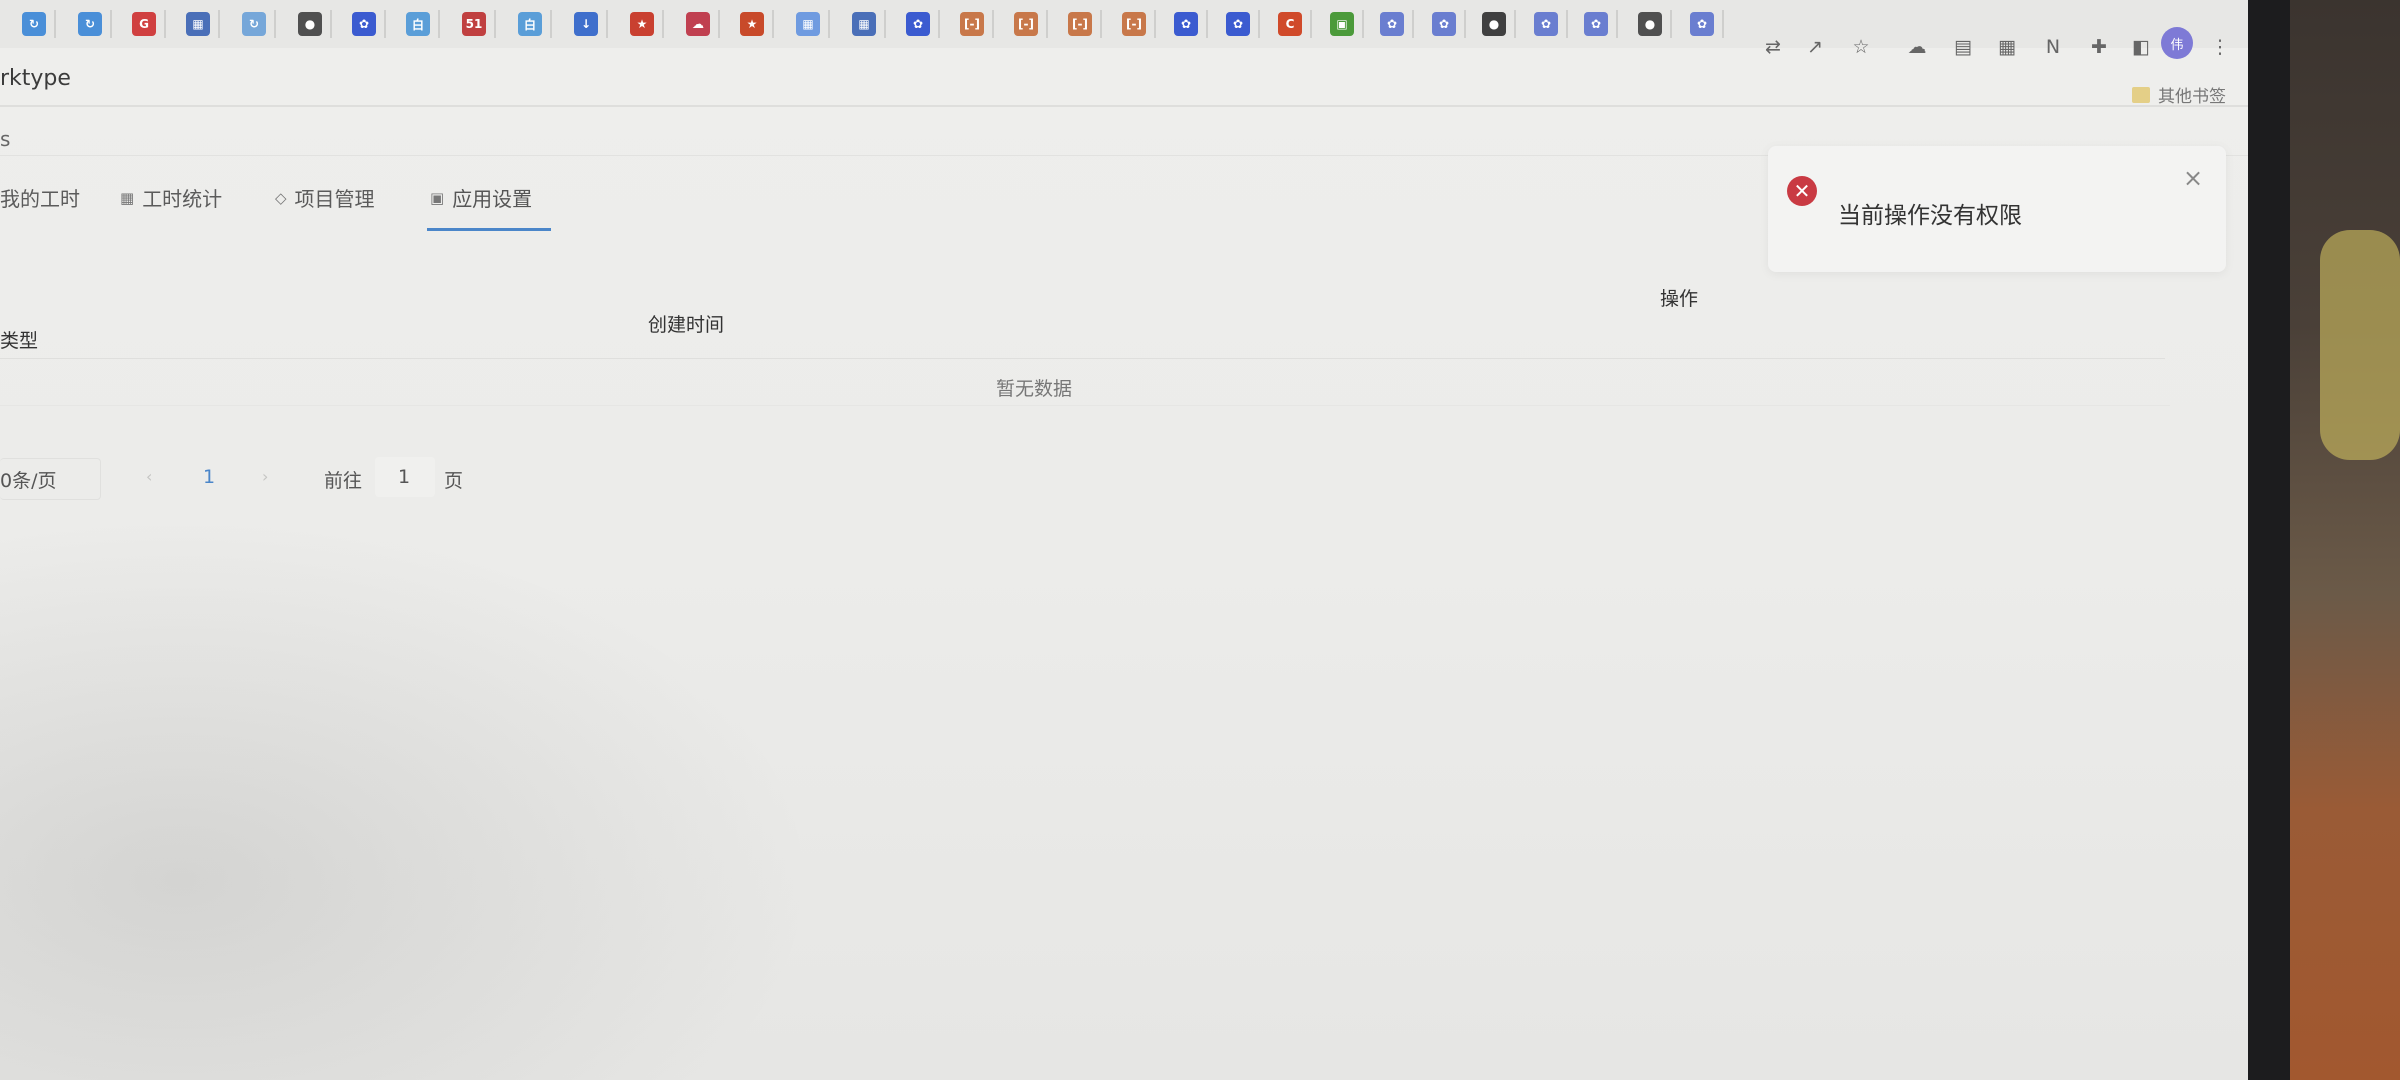  What do you see at coordinates (698, 24) in the screenshot?
I see `cloud-icon: ☁` at bounding box center [698, 24].